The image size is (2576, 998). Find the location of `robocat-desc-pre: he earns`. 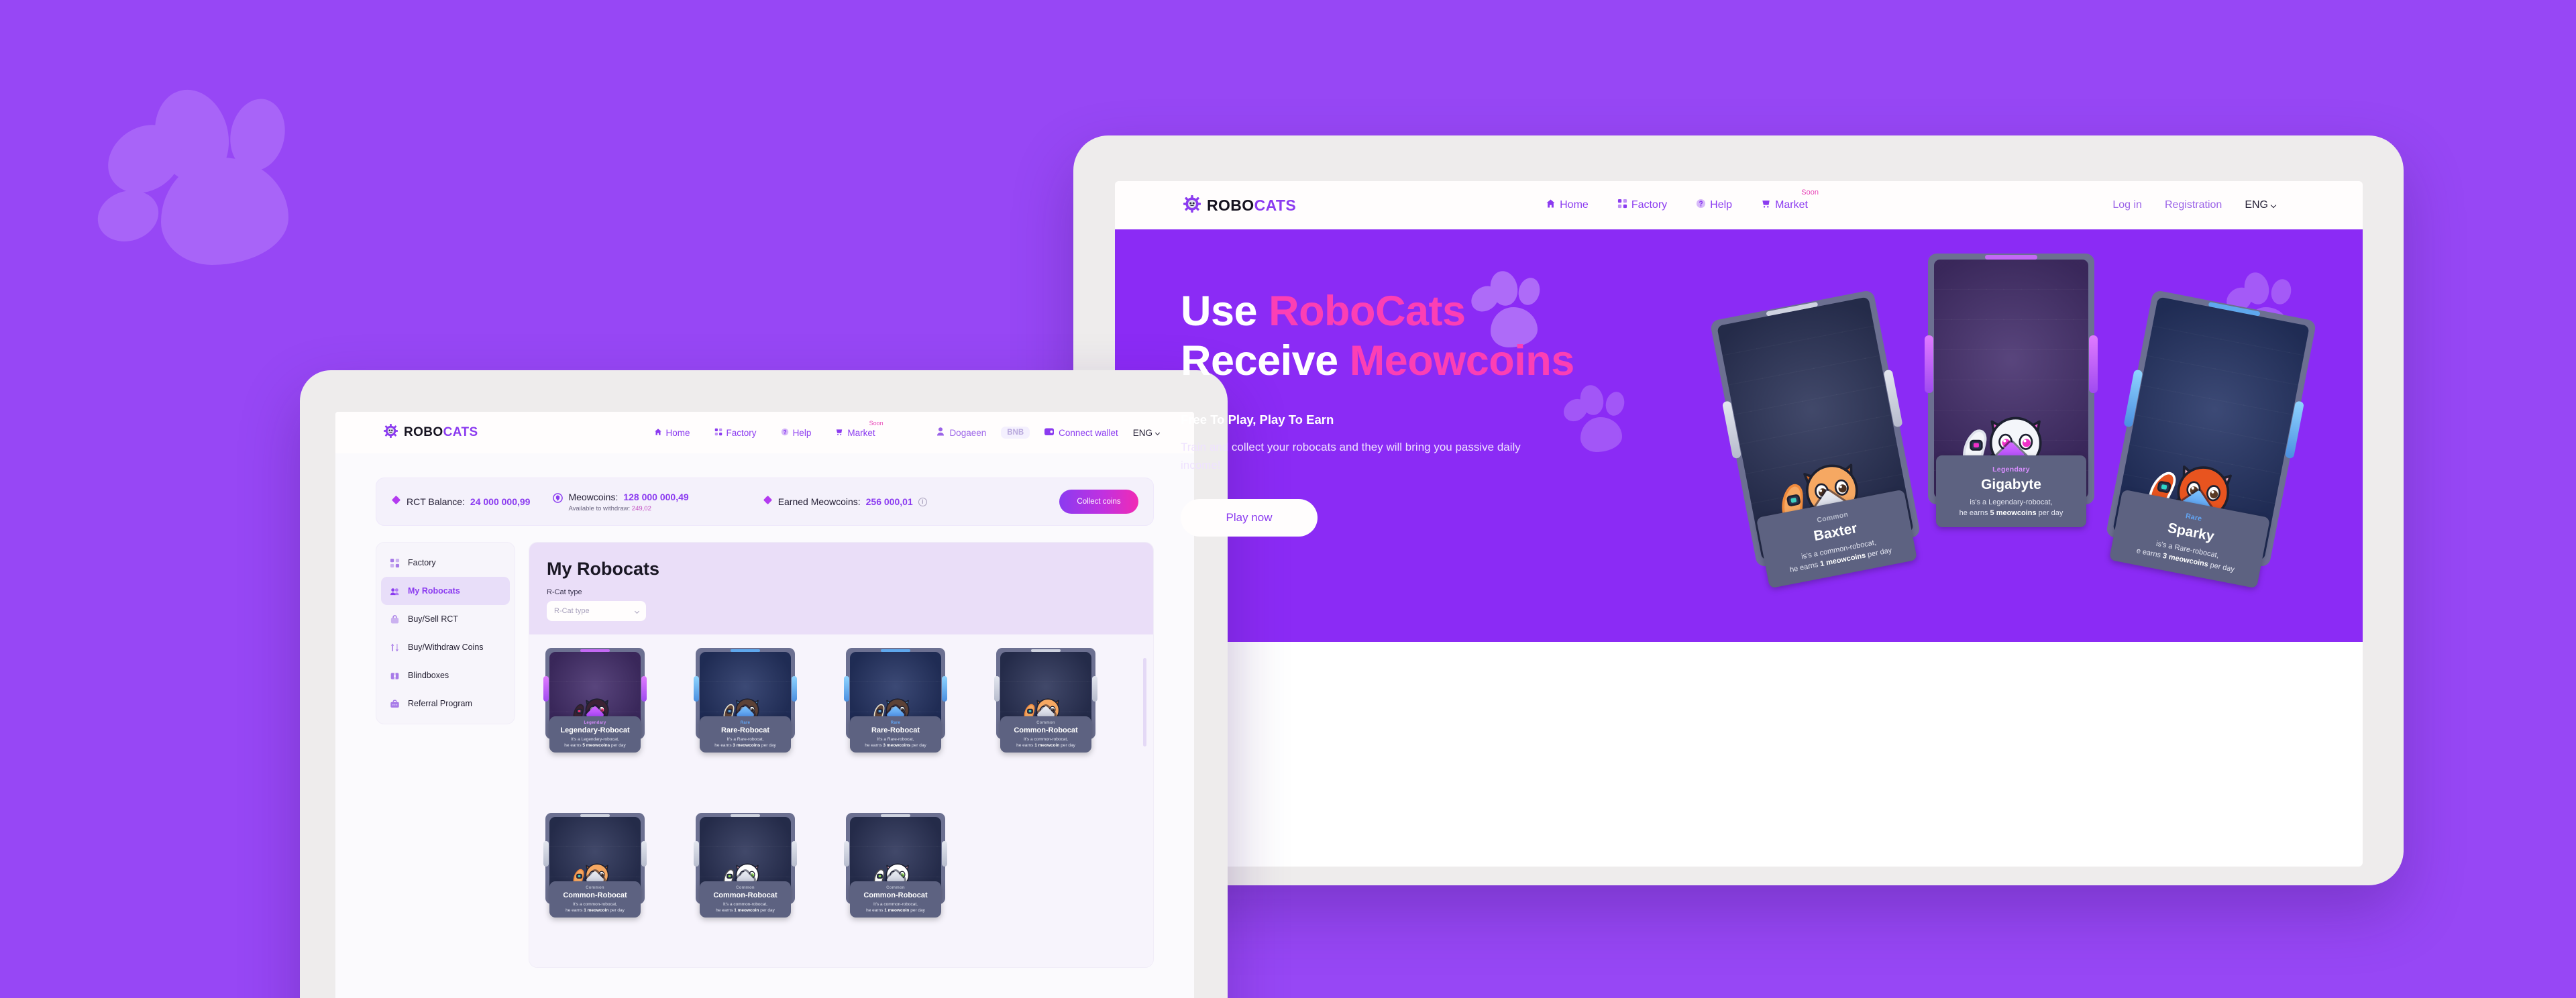

robocat-desc-pre: he earns is located at coordinates (1974, 512).